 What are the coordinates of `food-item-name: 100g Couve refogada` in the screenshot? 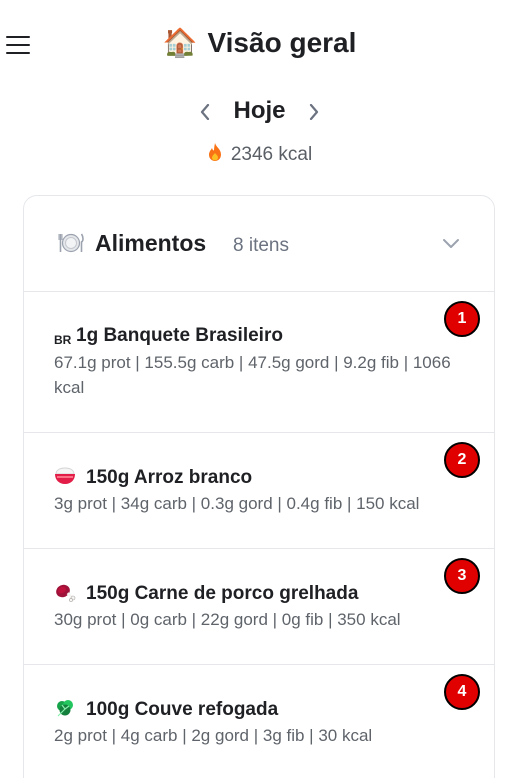 It's located at (166, 711).